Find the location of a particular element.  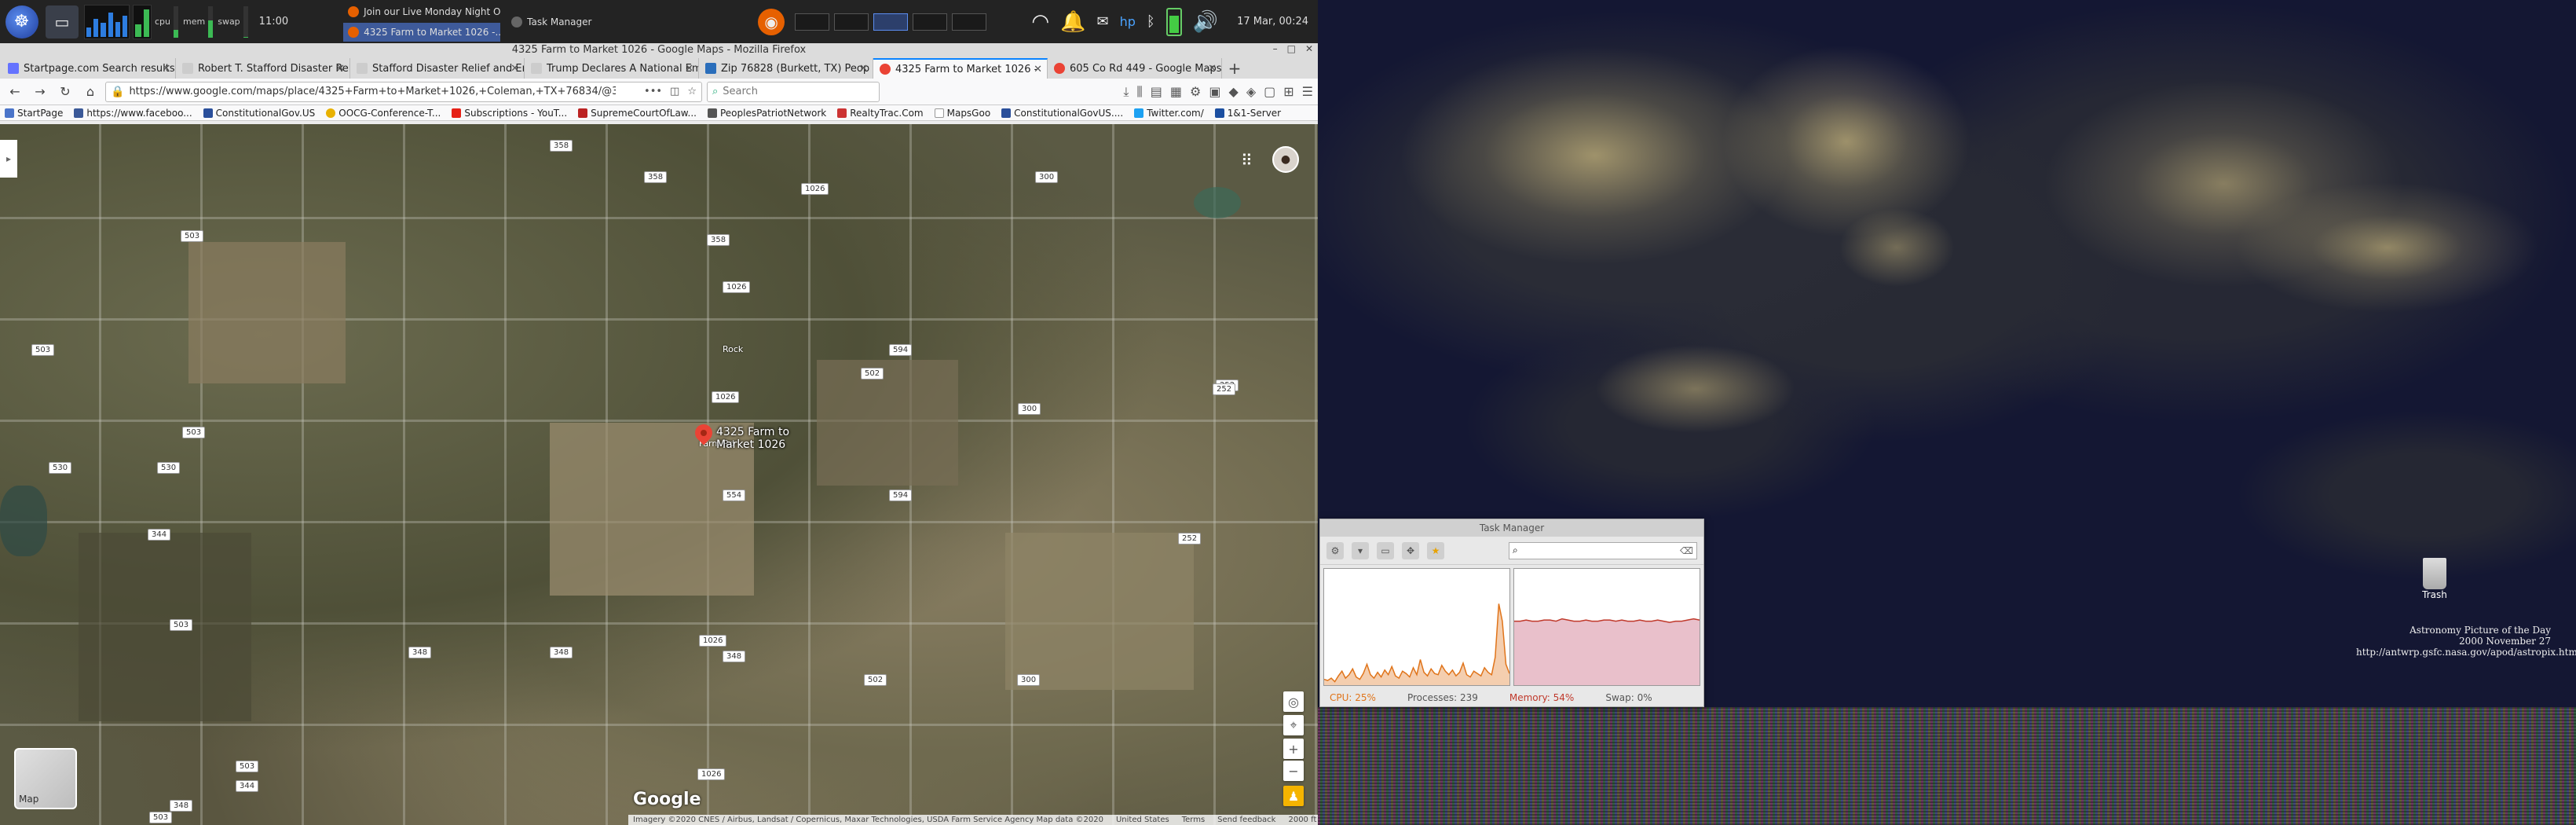

page-actions-icon: ••• is located at coordinates (653, 91).